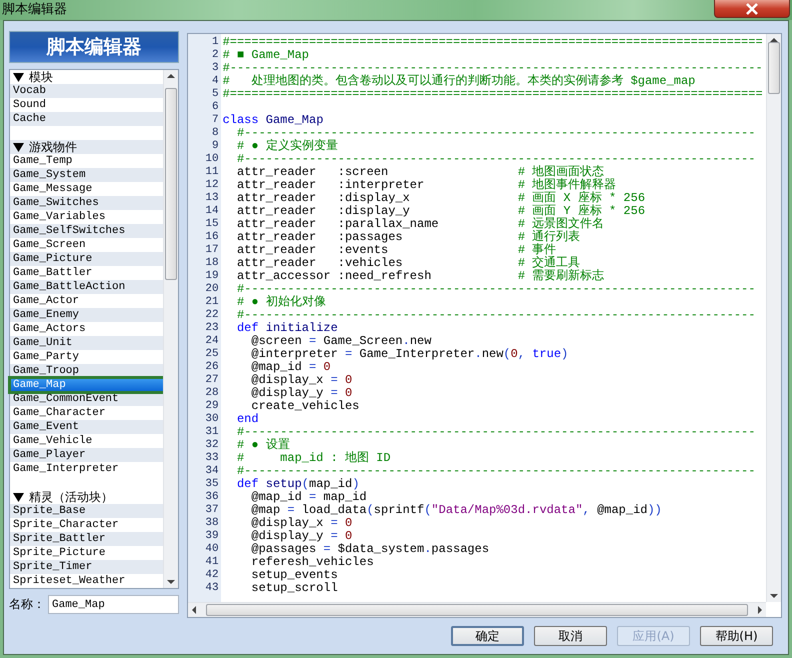 The height and width of the screenshot is (658, 792). Describe the element at coordinates (492, 94) in the screenshot. I see `code-line: #==========================================================================` at that location.